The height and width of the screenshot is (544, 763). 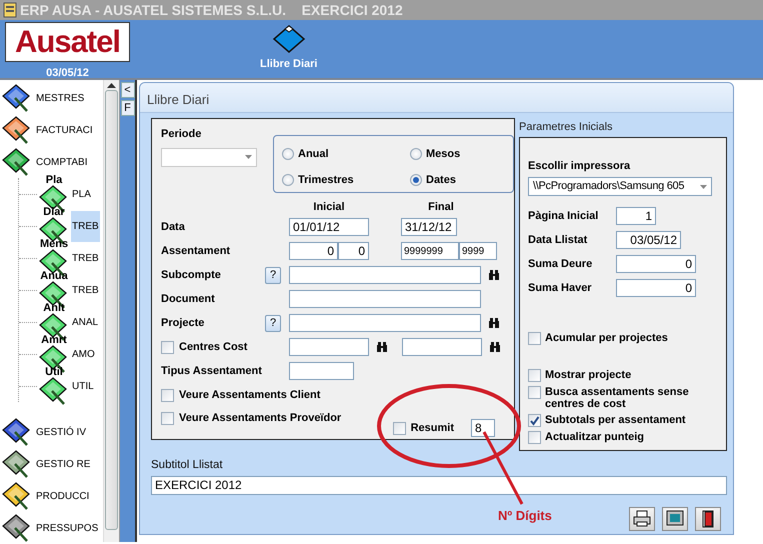 I want to click on input-field: 31/12/12, so click(x=429, y=227).